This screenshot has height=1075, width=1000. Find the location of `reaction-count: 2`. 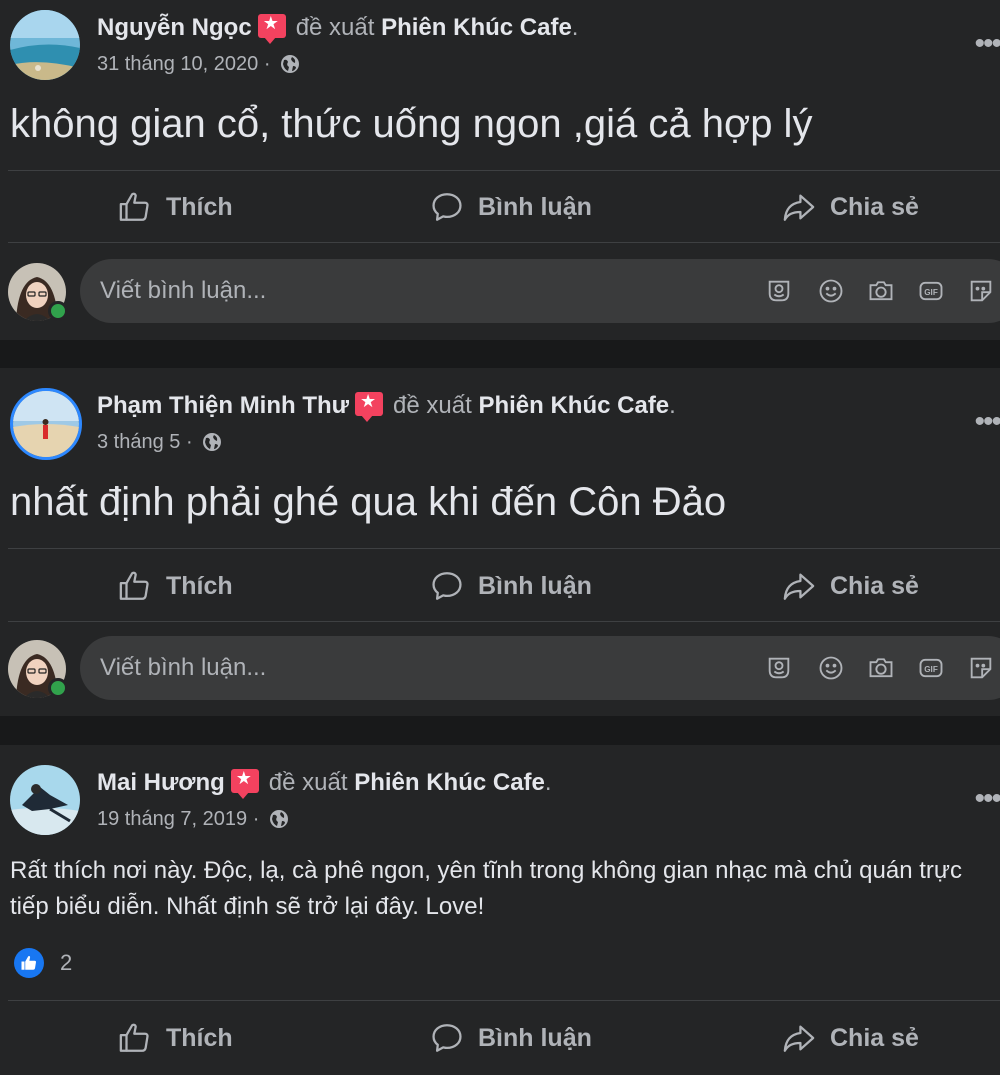

reaction-count: 2 is located at coordinates (66, 962).